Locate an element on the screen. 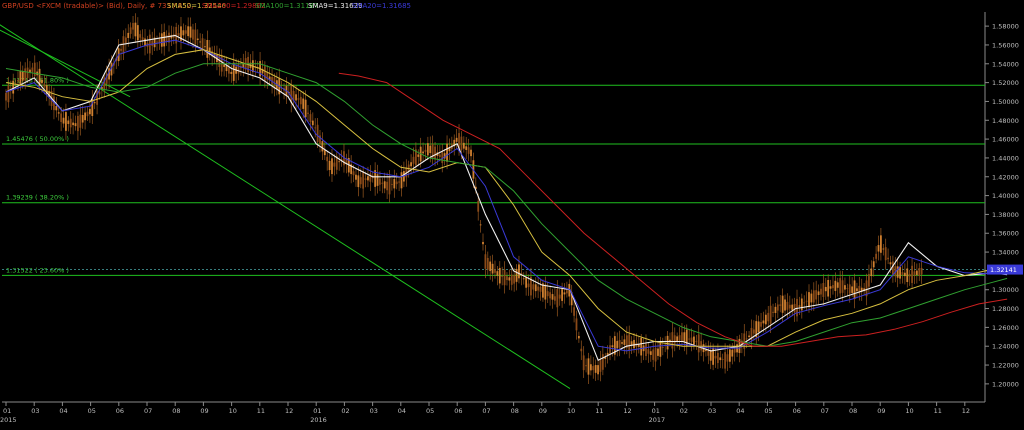  x-tick-label: 08 is located at coordinates (853, 411).